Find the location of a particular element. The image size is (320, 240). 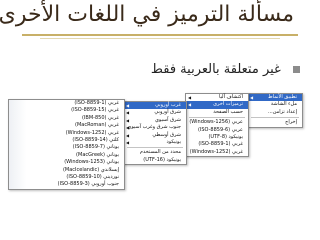

menu-item-label: شرق أوروبي is located at coordinates (167, 112).